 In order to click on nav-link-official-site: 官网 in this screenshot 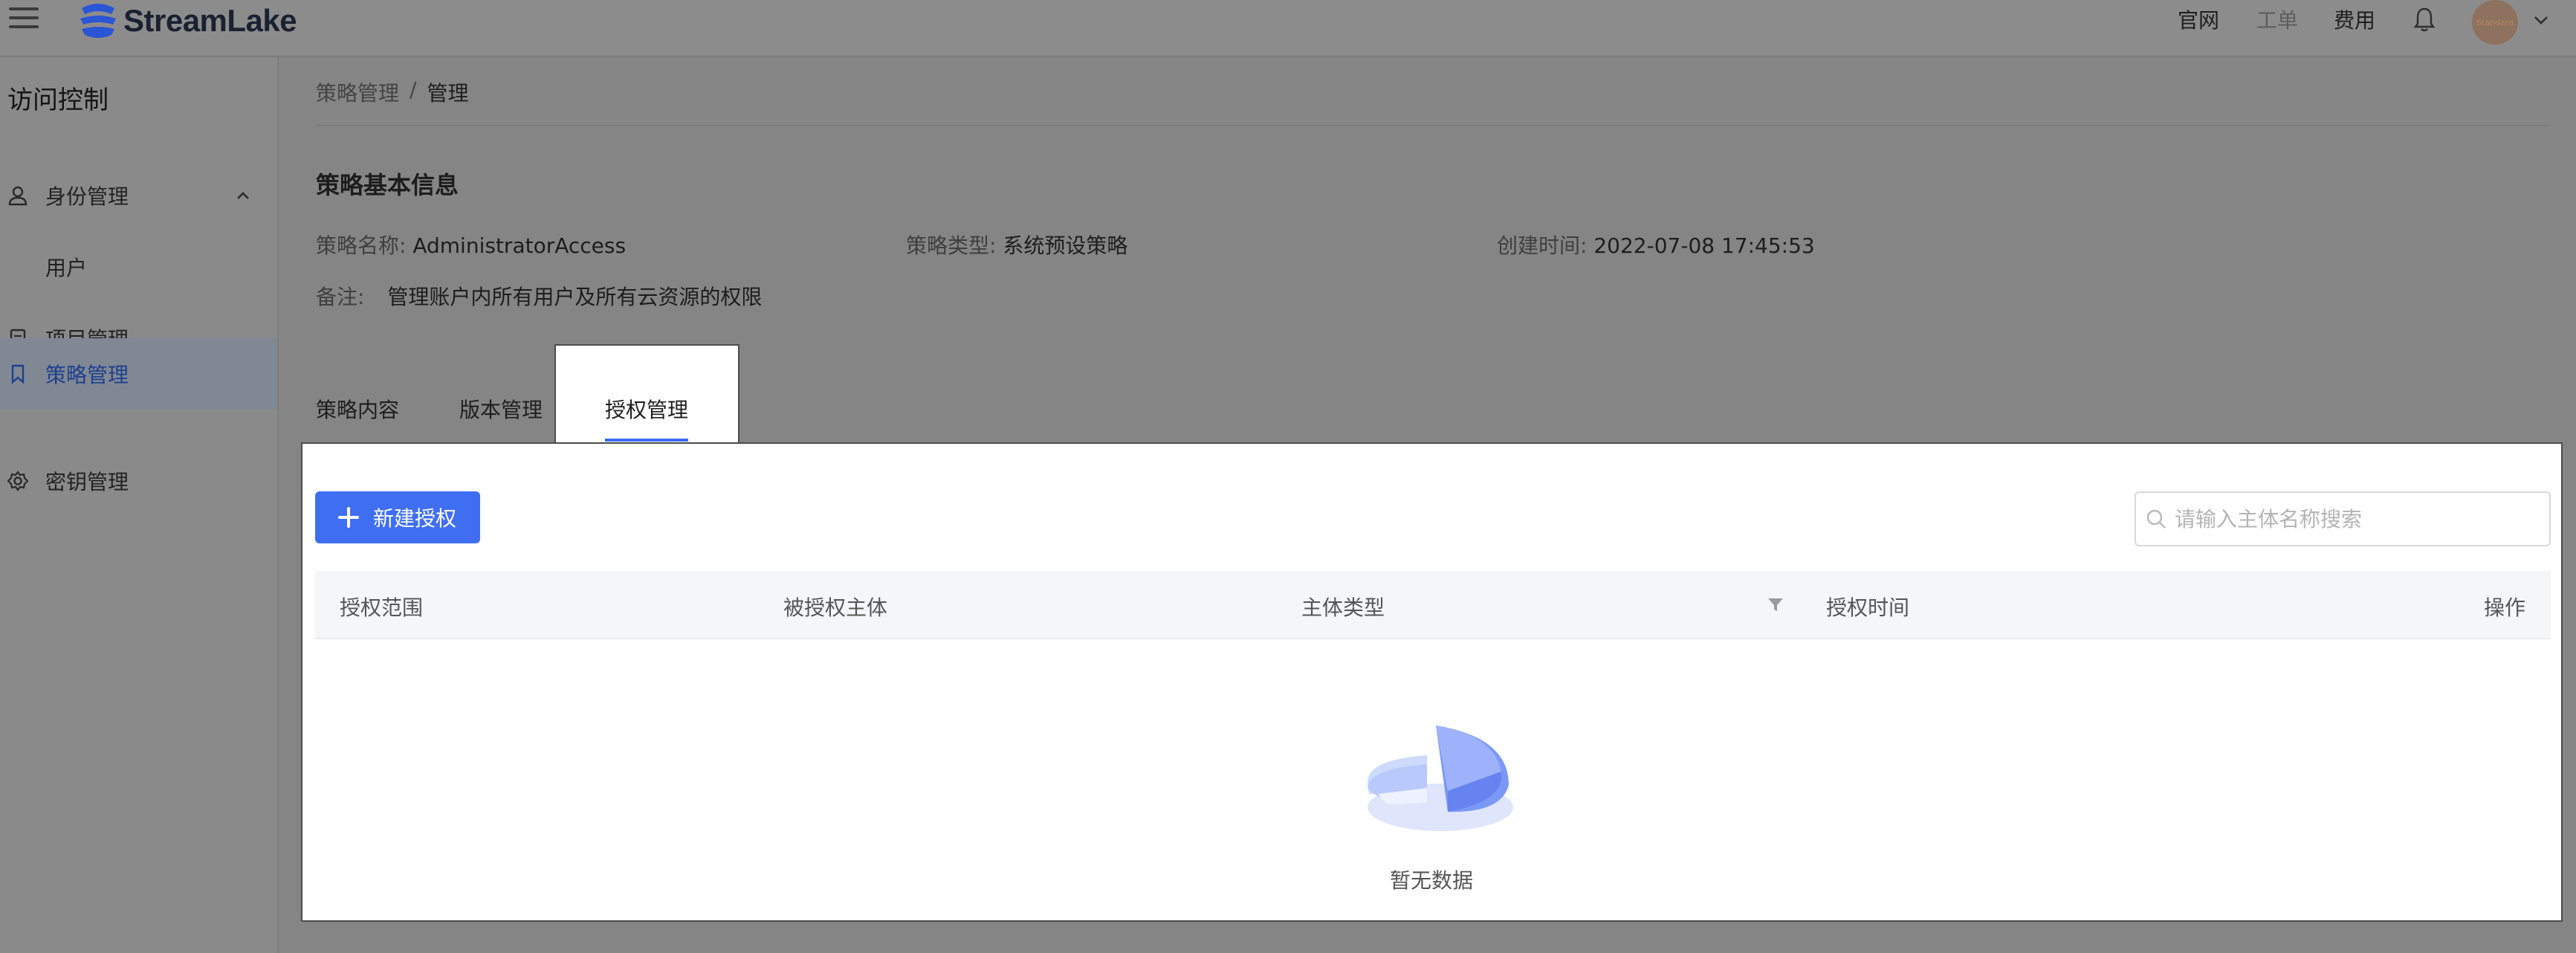, I will do `click(2198, 19)`.